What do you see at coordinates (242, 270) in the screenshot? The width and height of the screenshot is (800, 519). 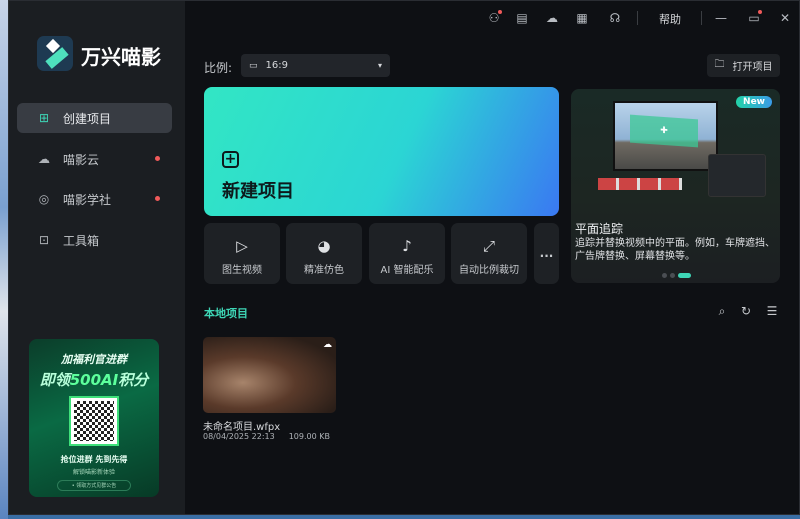 I see `tool-label: 图生视频` at bounding box center [242, 270].